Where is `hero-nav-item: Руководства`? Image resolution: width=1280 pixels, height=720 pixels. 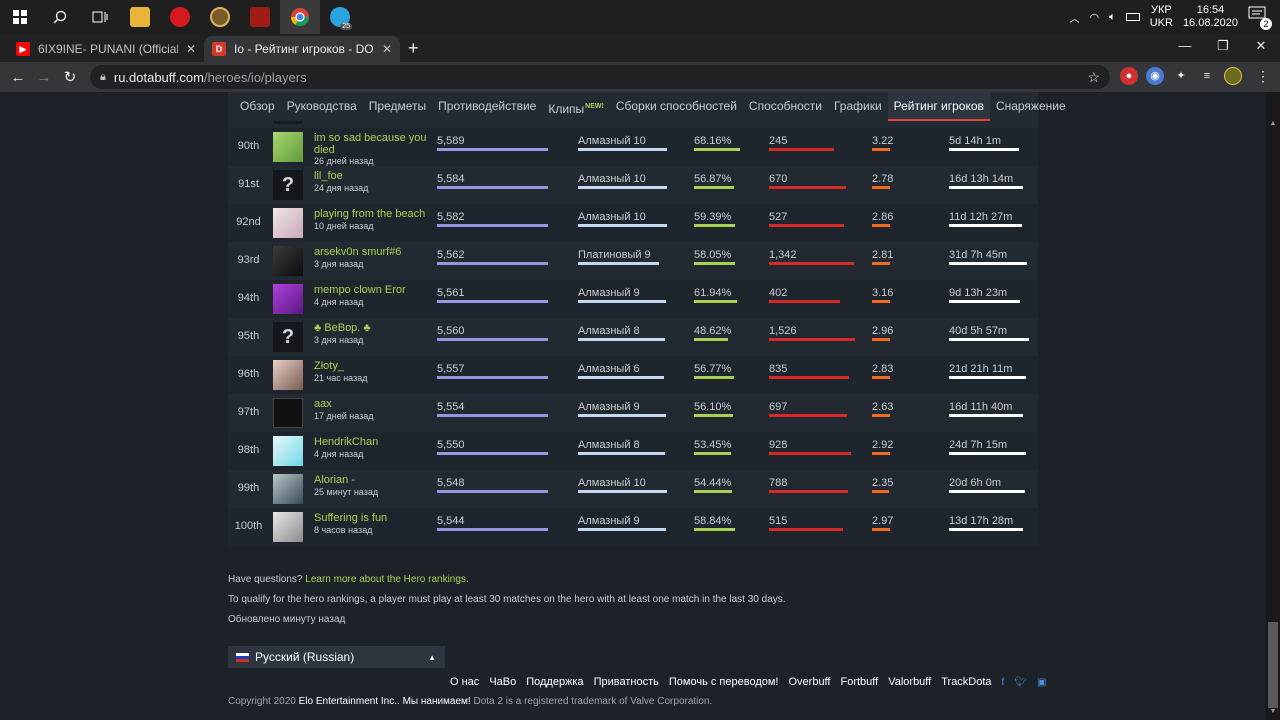
hero-nav-item: Руководства is located at coordinates (322, 106).